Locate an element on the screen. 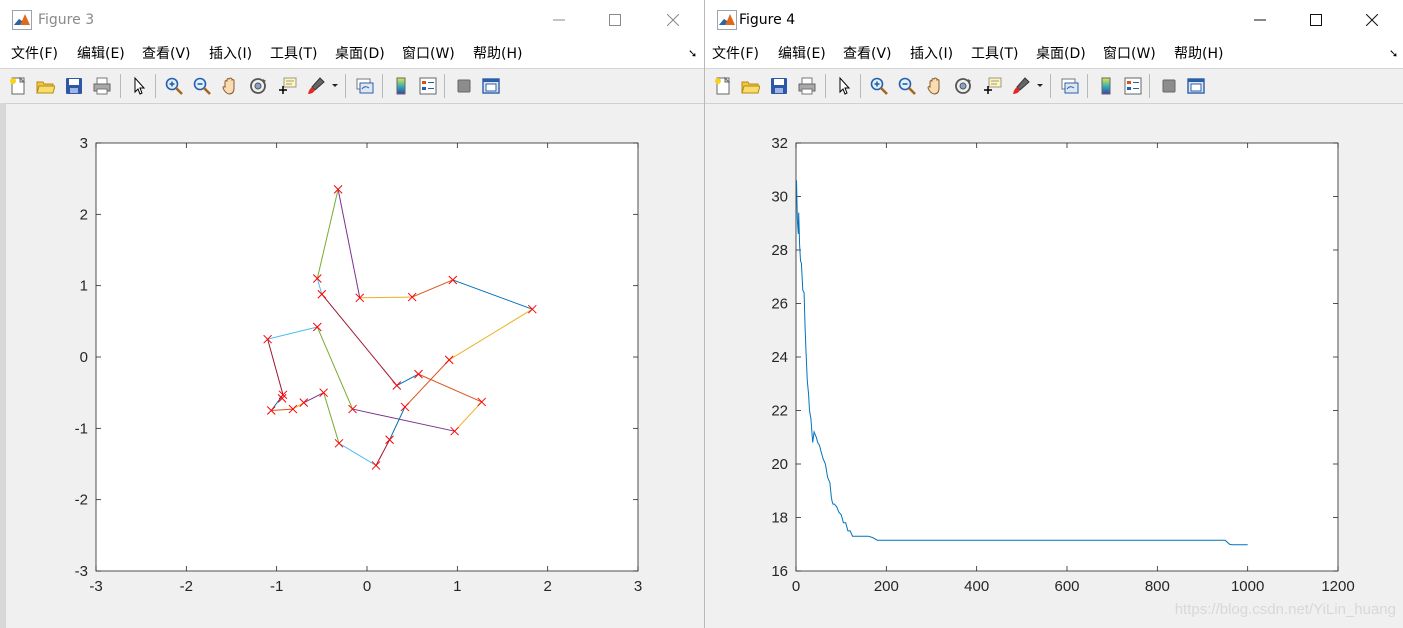  y-tick-label: 0 is located at coordinates (84, 357).